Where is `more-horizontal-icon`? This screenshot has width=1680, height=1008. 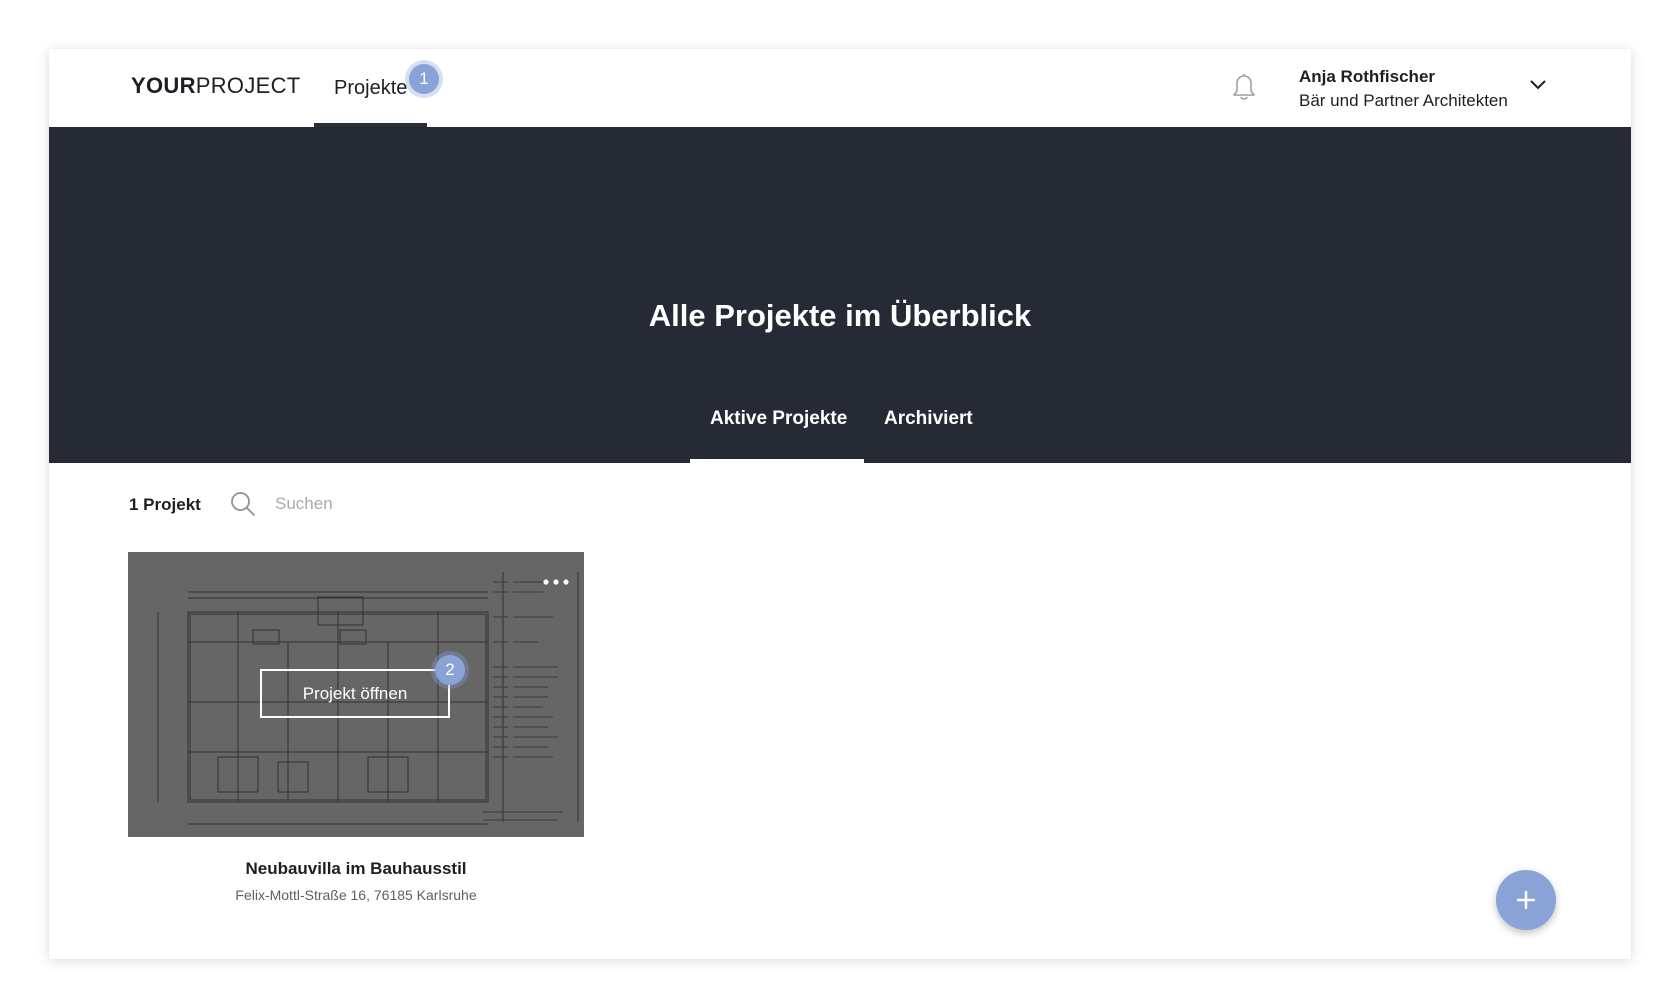
more-horizontal-icon is located at coordinates (556, 582).